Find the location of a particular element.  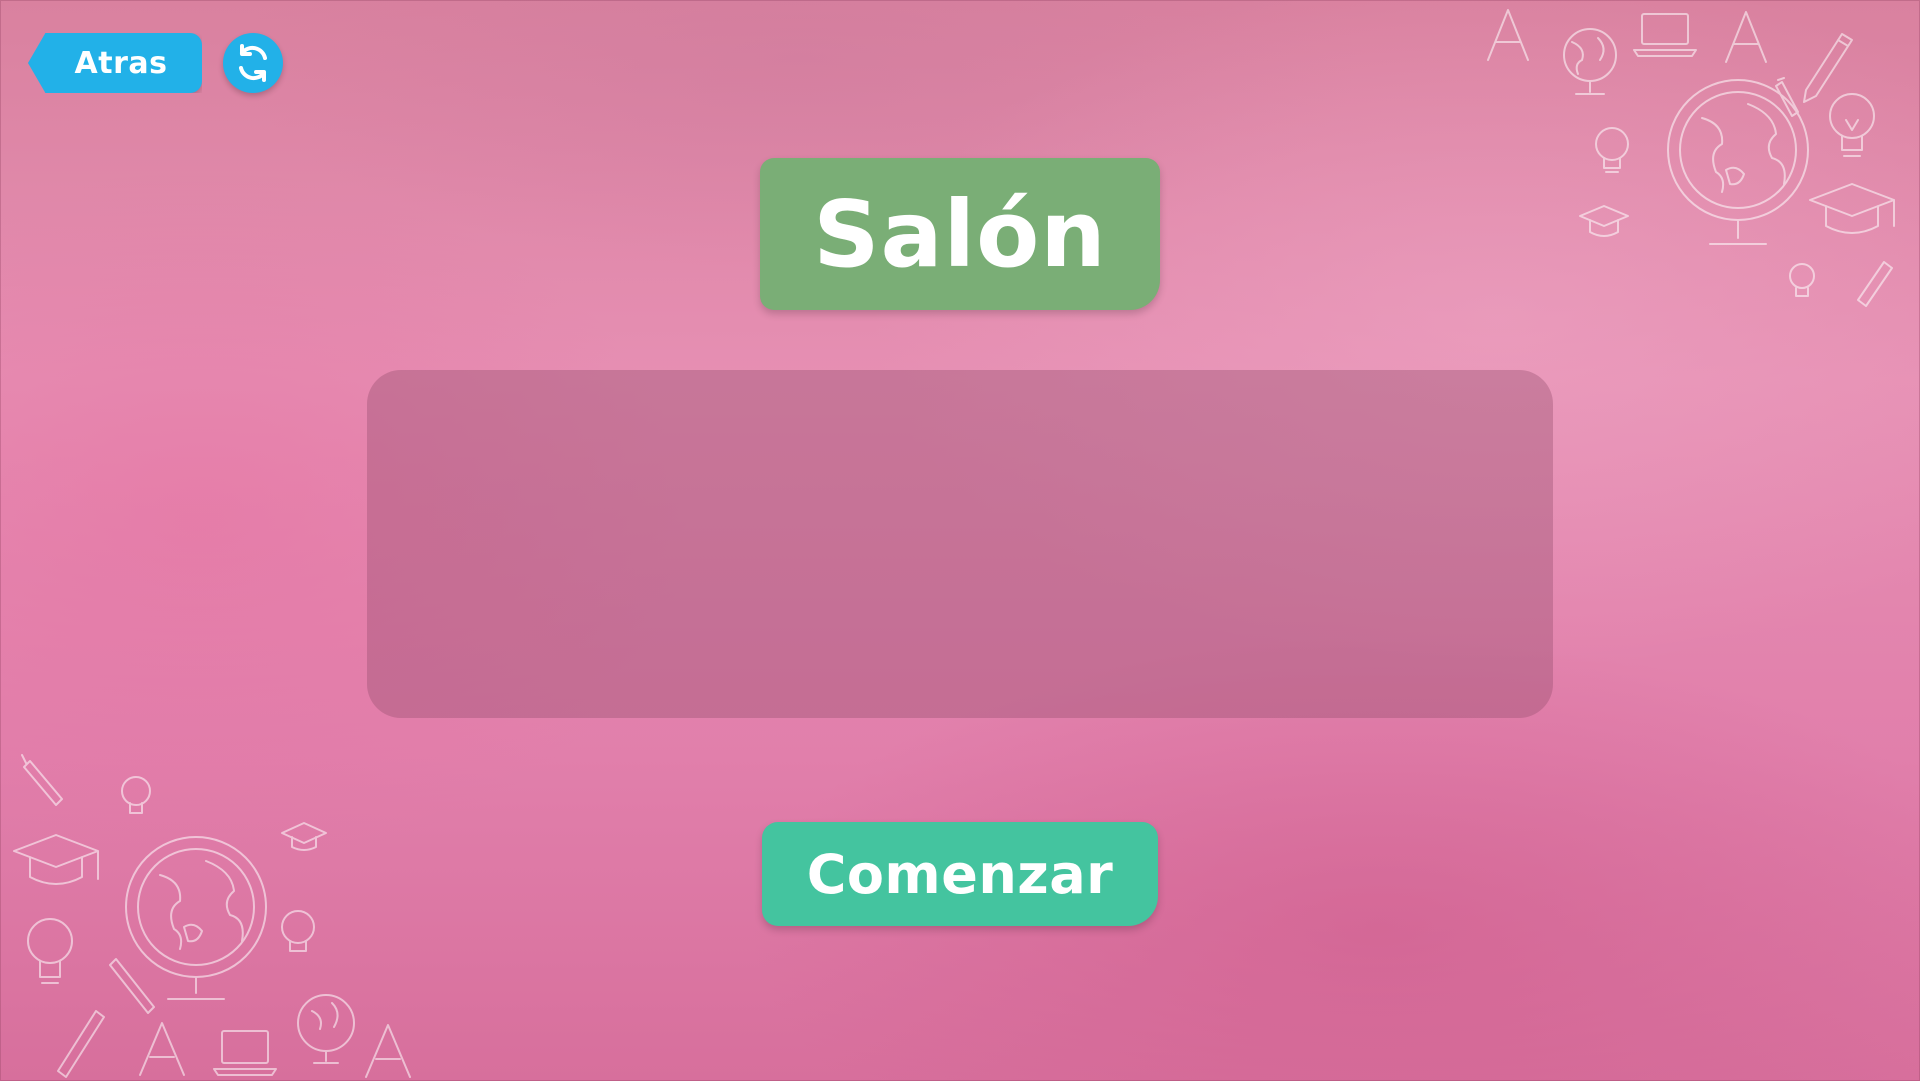

start-button: Comenzar is located at coordinates (960, 874).